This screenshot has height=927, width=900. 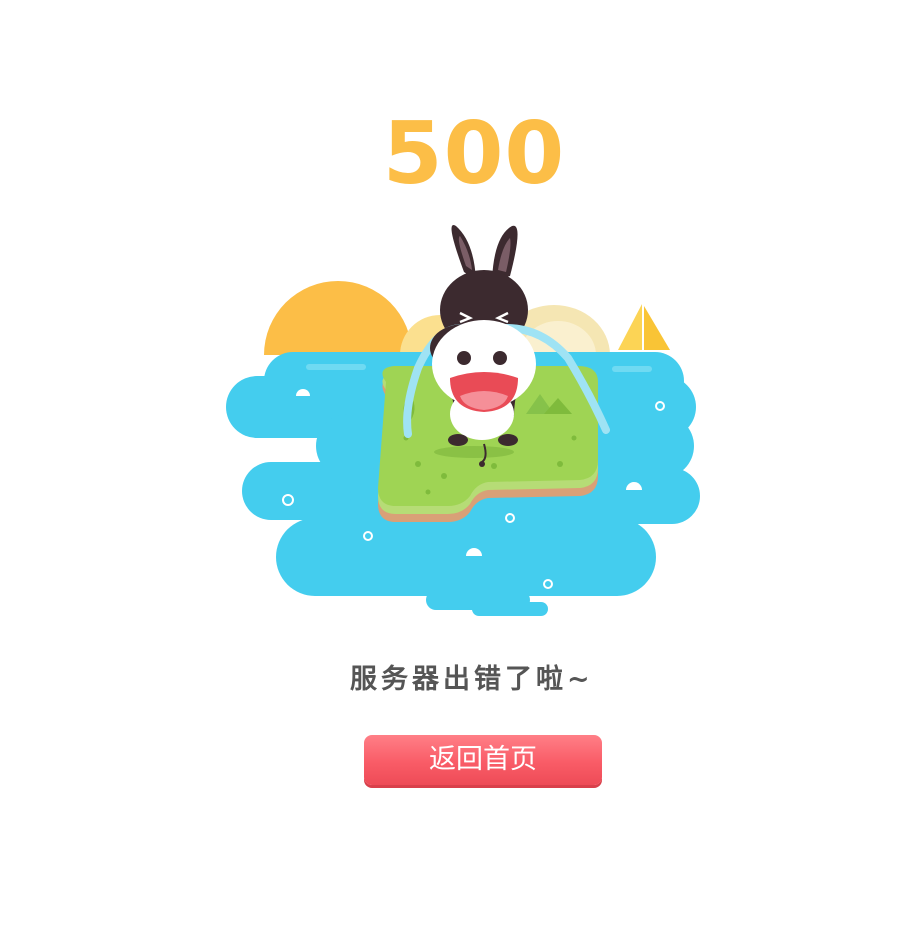 I want to click on back-home-button: 返回首页, so click(x=483, y=760).